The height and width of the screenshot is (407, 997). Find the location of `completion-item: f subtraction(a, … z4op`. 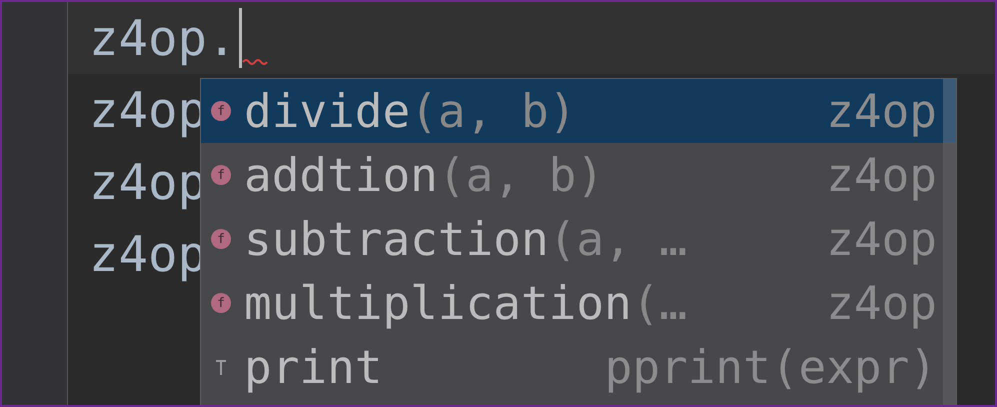

completion-item: f subtraction(a, … z4op is located at coordinates (572, 239).